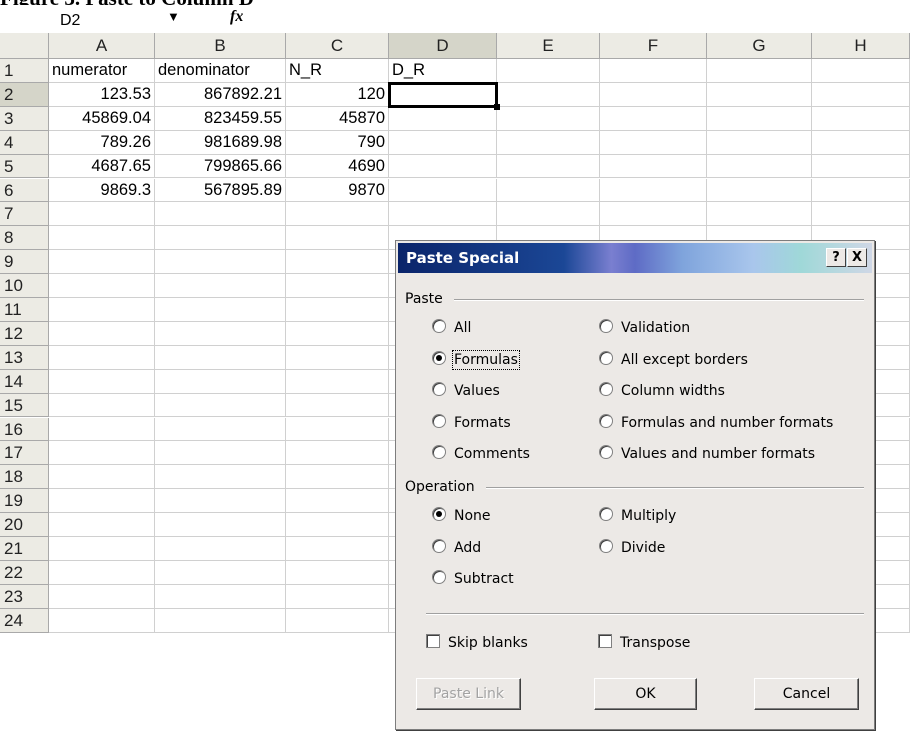  I want to click on cell-f2, so click(653, 94).